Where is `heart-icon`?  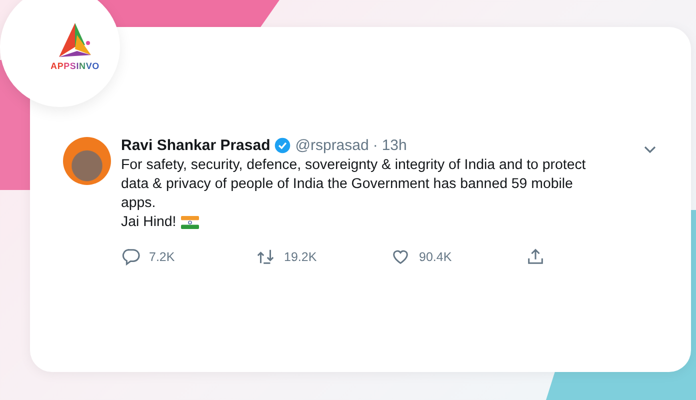 heart-icon is located at coordinates (400, 256).